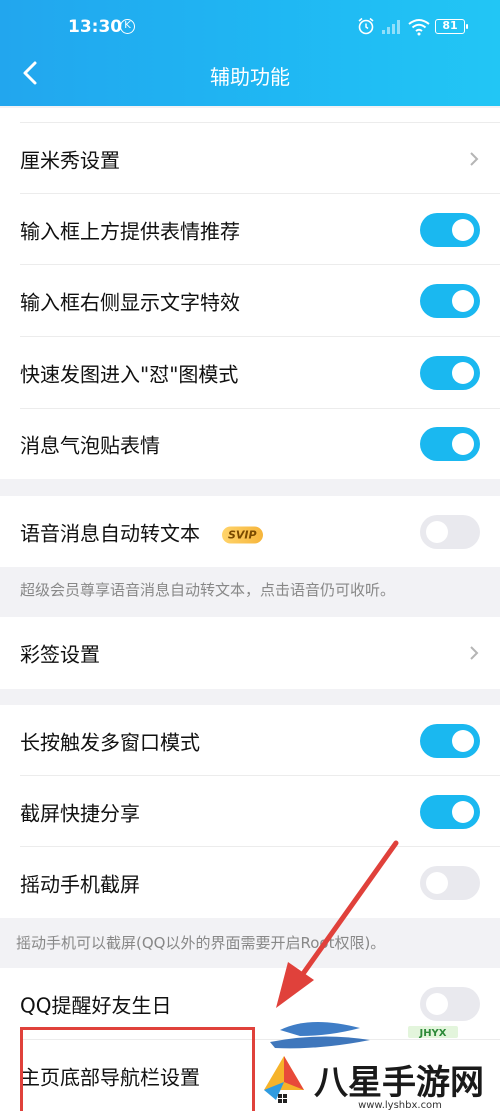  Describe the element at coordinates (110, 742) in the screenshot. I see `setting-label: 长按触发多窗口模式` at that location.